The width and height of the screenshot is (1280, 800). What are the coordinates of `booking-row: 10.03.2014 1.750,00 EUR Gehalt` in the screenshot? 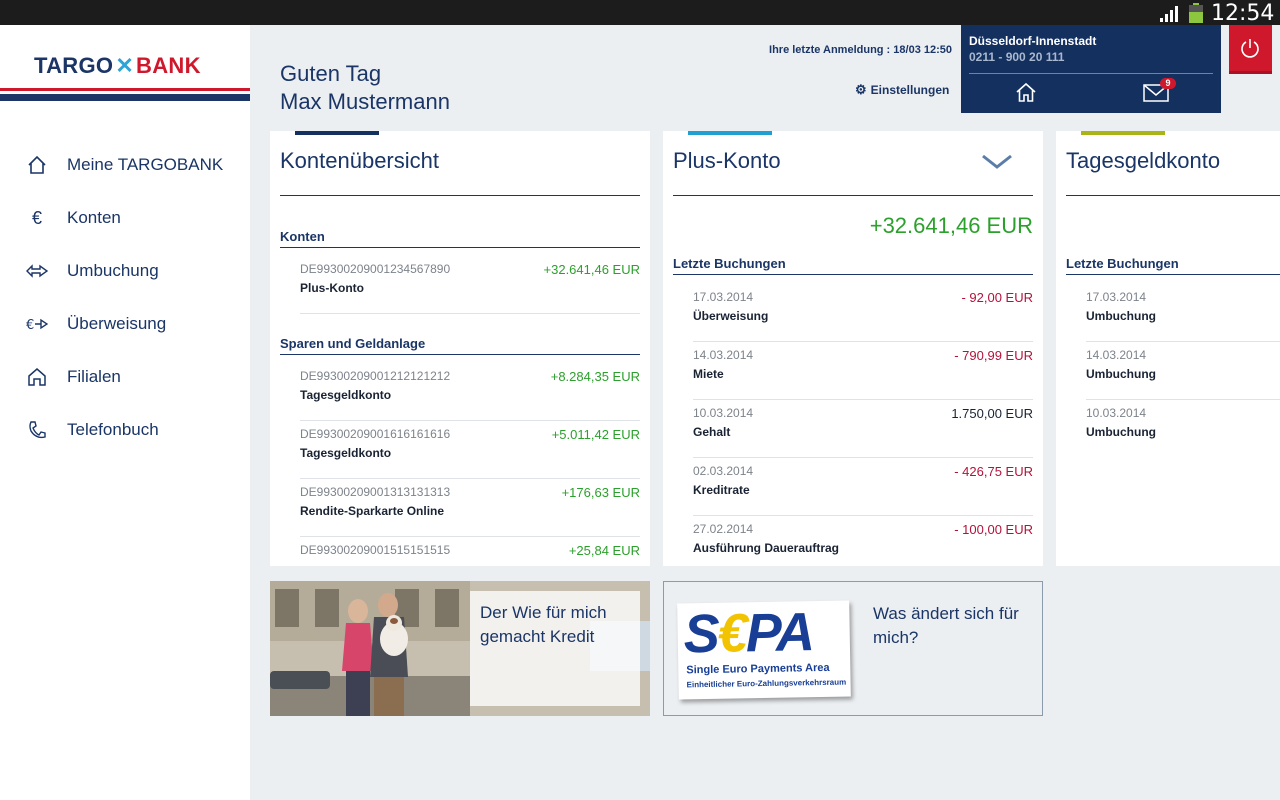 It's located at (863, 429).